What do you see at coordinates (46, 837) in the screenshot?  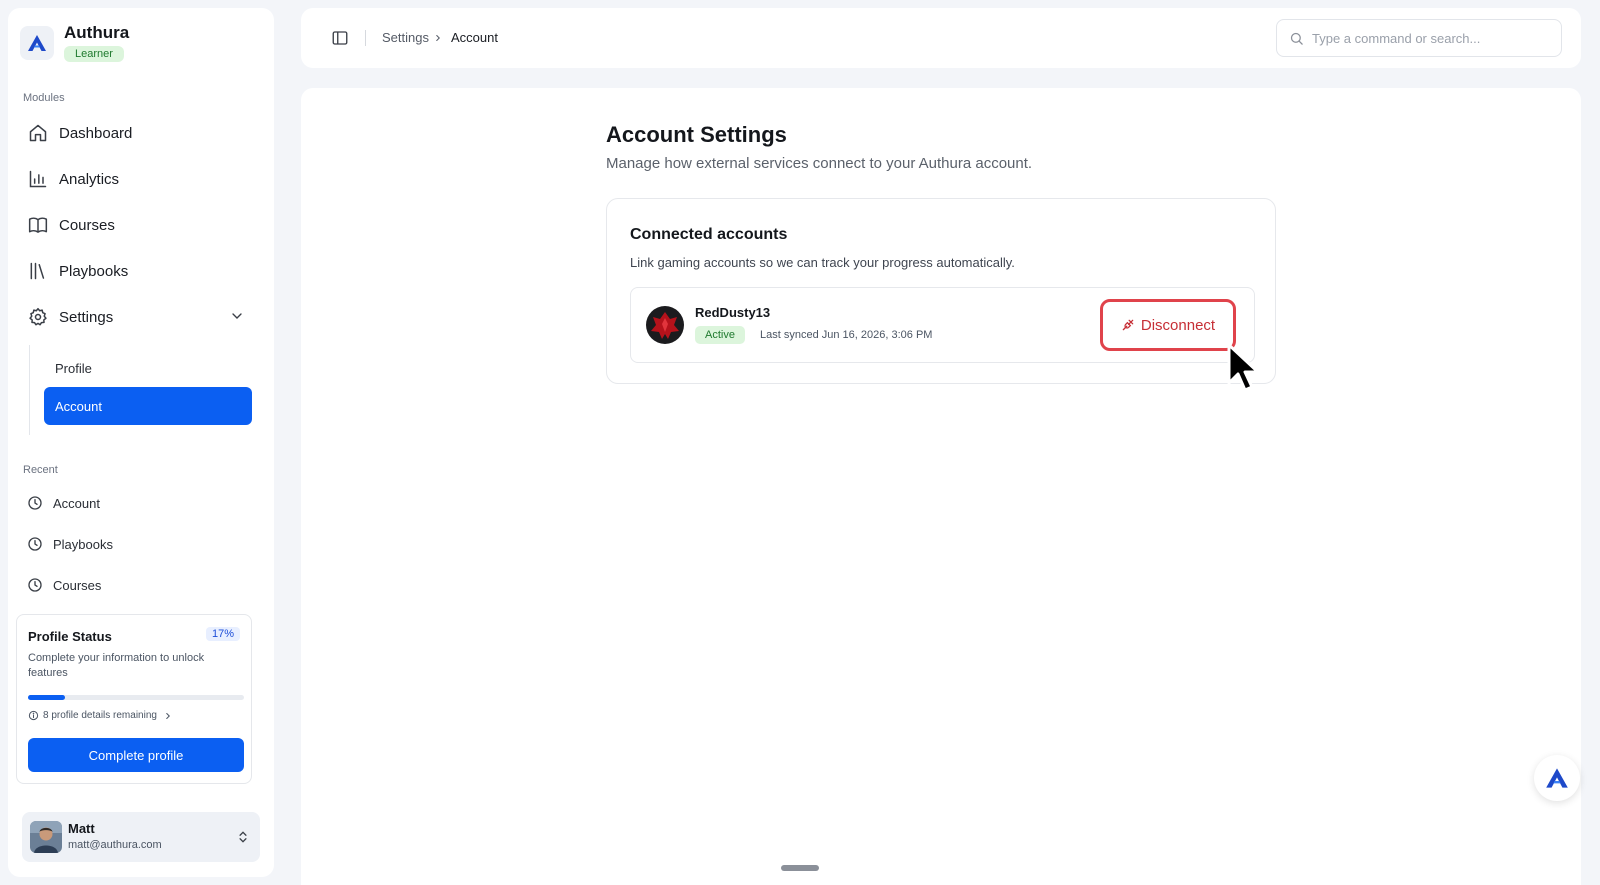 I see `avatar` at bounding box center [46, 837].